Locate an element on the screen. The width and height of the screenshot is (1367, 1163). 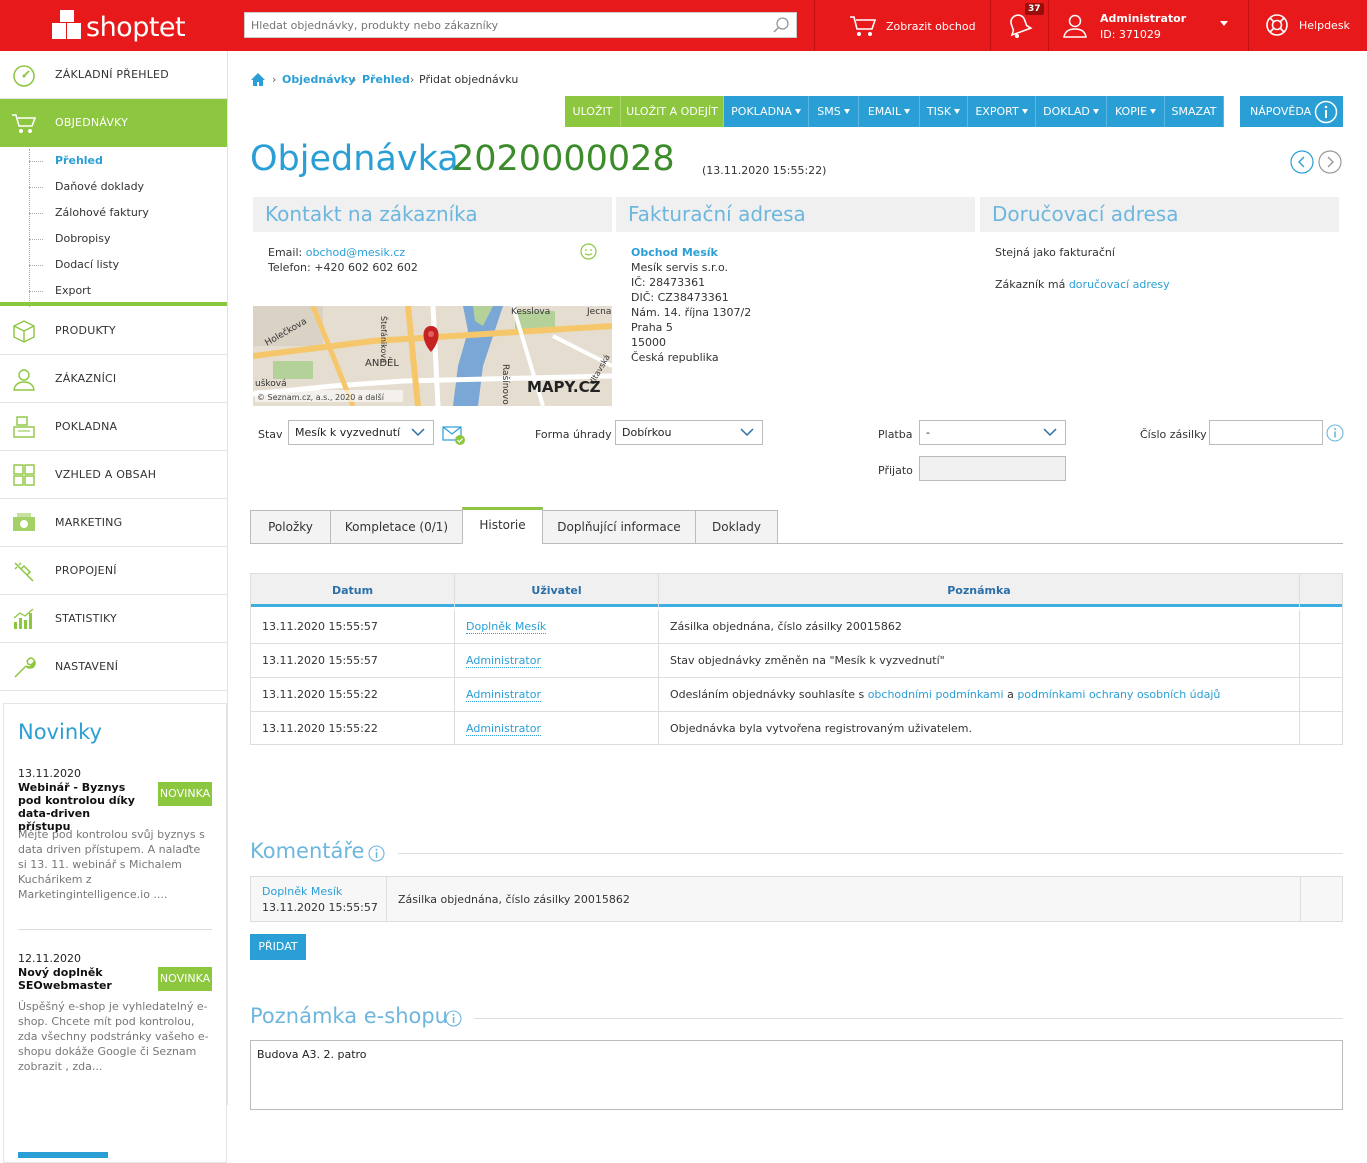
next-order-icon is located at coordinates (1330, 162).